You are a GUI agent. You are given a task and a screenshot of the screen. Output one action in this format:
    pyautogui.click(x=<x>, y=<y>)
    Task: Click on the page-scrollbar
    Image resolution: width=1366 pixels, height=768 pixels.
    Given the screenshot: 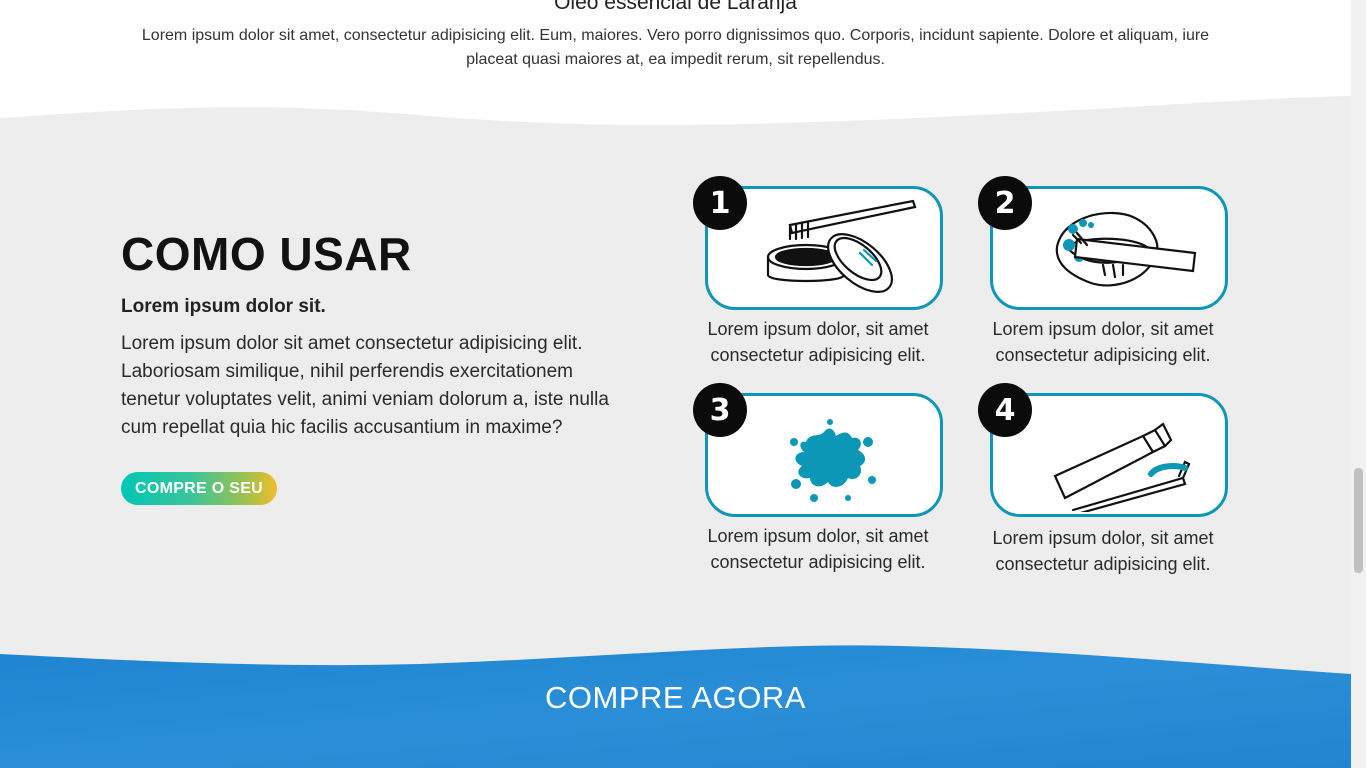 What is the action you would take?
    pyautogui.click(x=1358, y=384)
    